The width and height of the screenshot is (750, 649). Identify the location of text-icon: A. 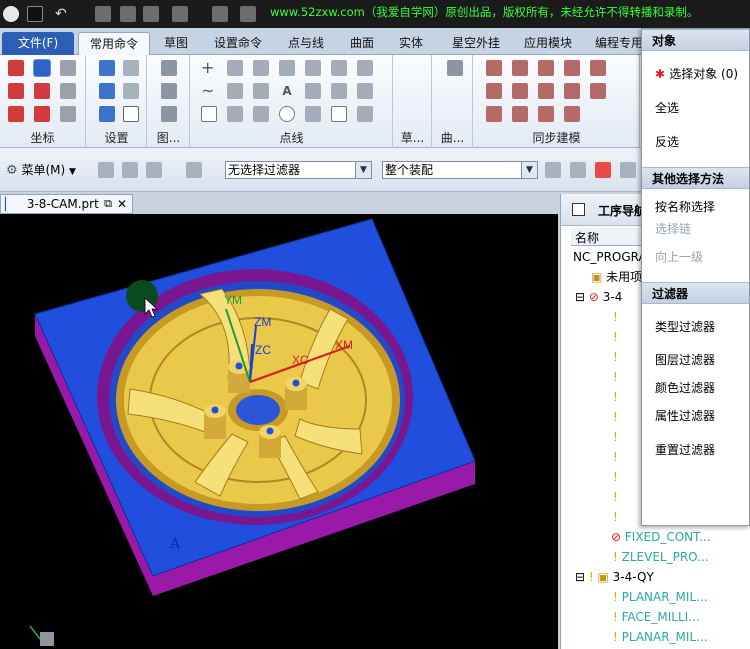
(287, 91).